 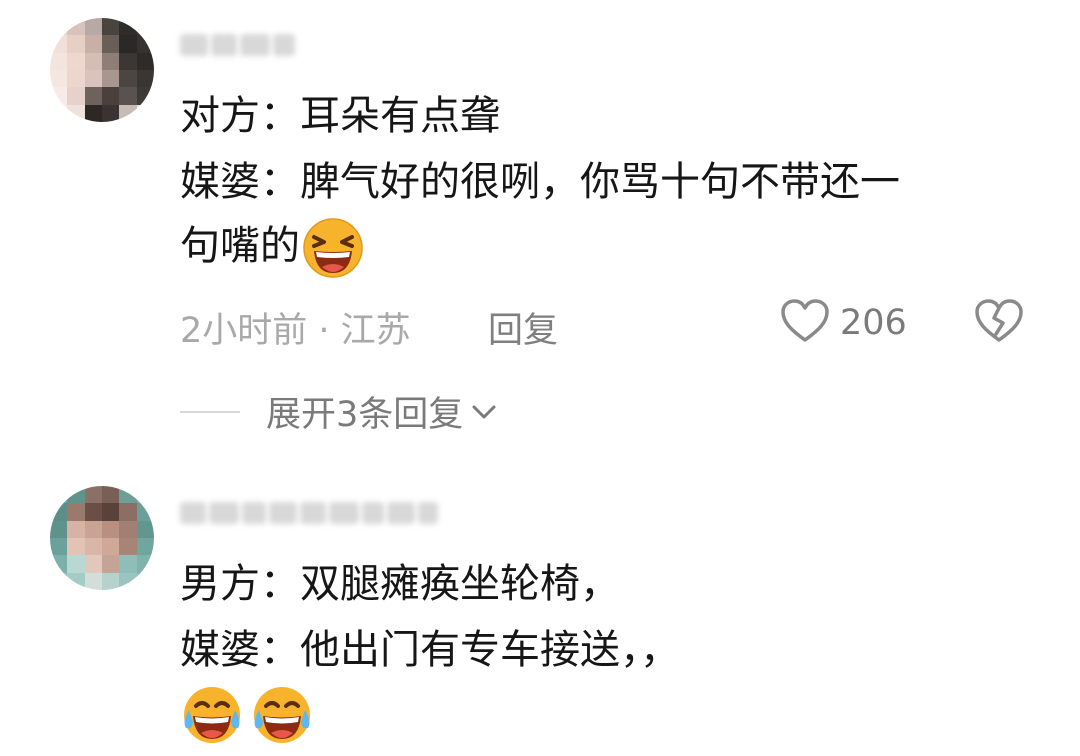 I want to click on chevron-down-icon, so click(x=484, y=412).